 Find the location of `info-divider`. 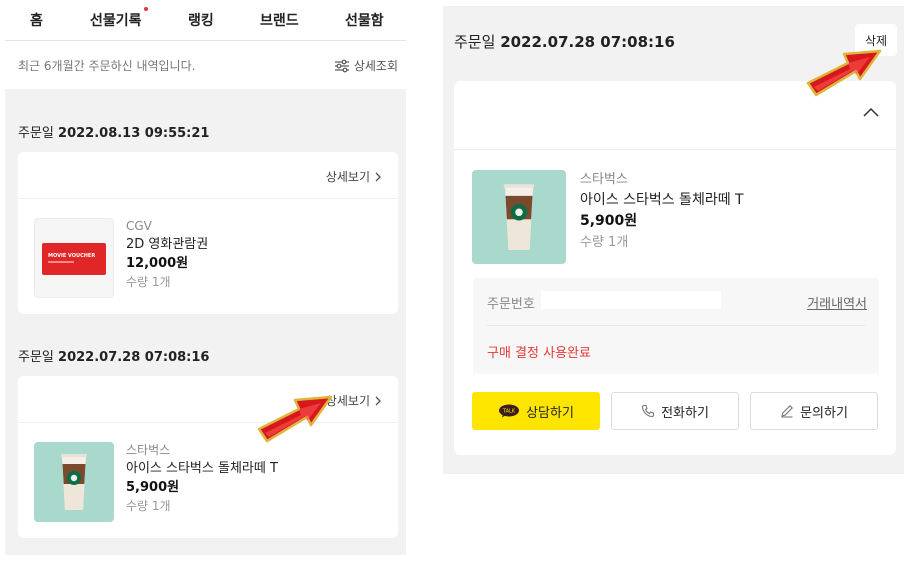

info-divider is located at coordinates (676, 325).